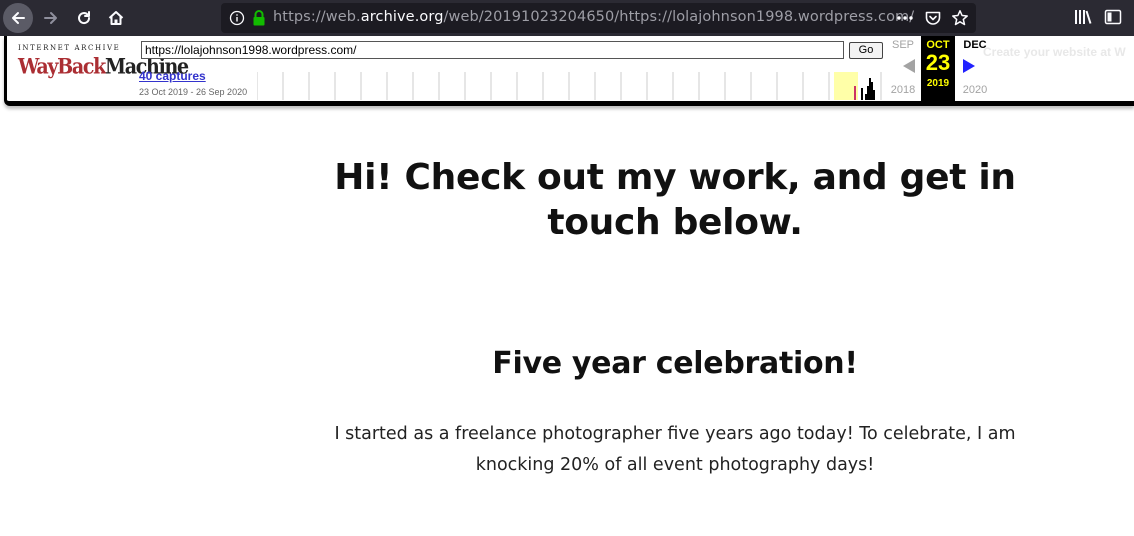 The image size is (1134, 536). What do you see at coordinates (933, 18) in the screenshot?
I see `pocket-icon` at bounding box center [933, 18].